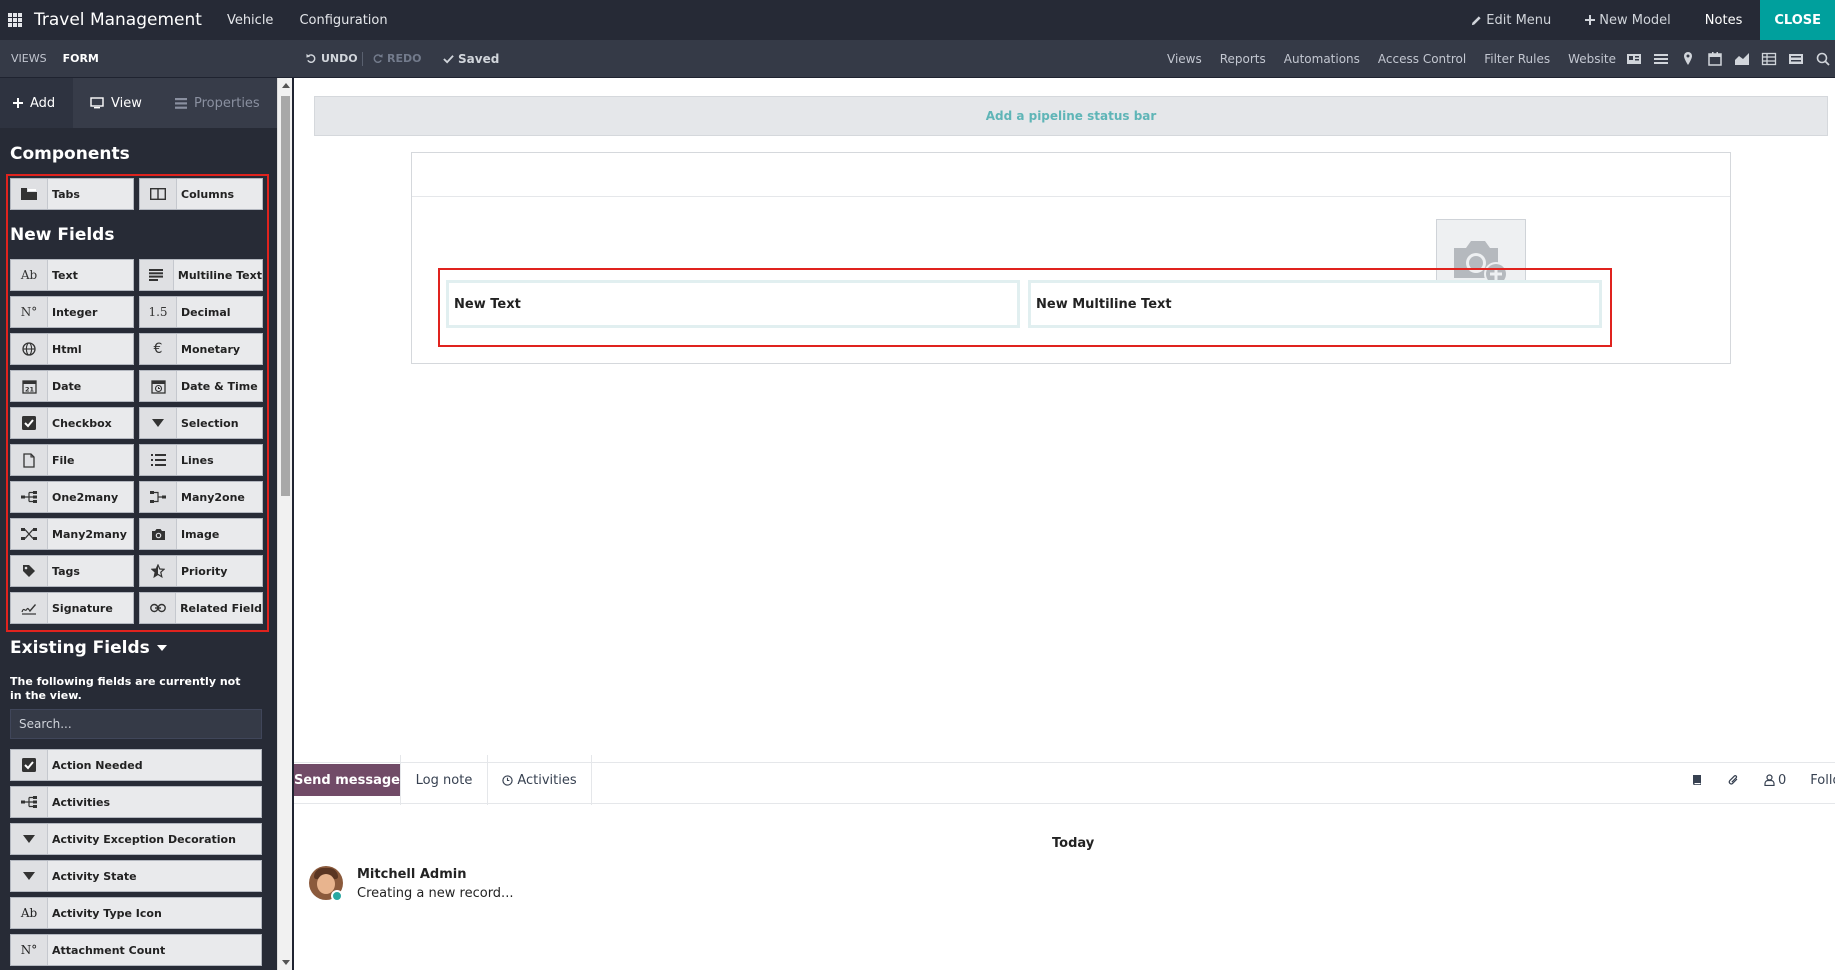  I want to click on redo-button: REDO, so click(396, 58).